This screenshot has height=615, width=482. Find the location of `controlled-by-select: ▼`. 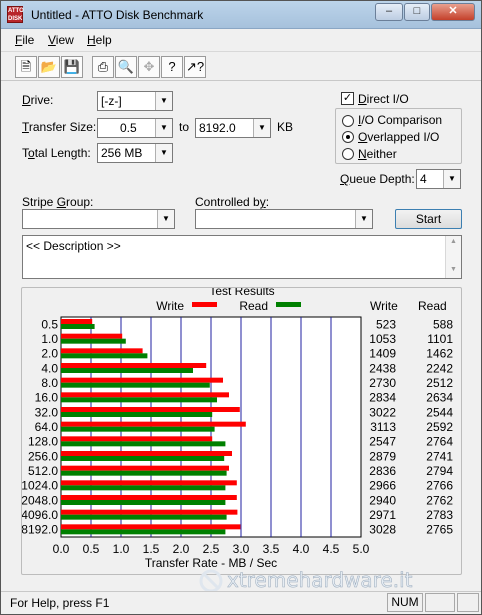

controlled-by-select: ▼ is located at coordinates (284, 219).